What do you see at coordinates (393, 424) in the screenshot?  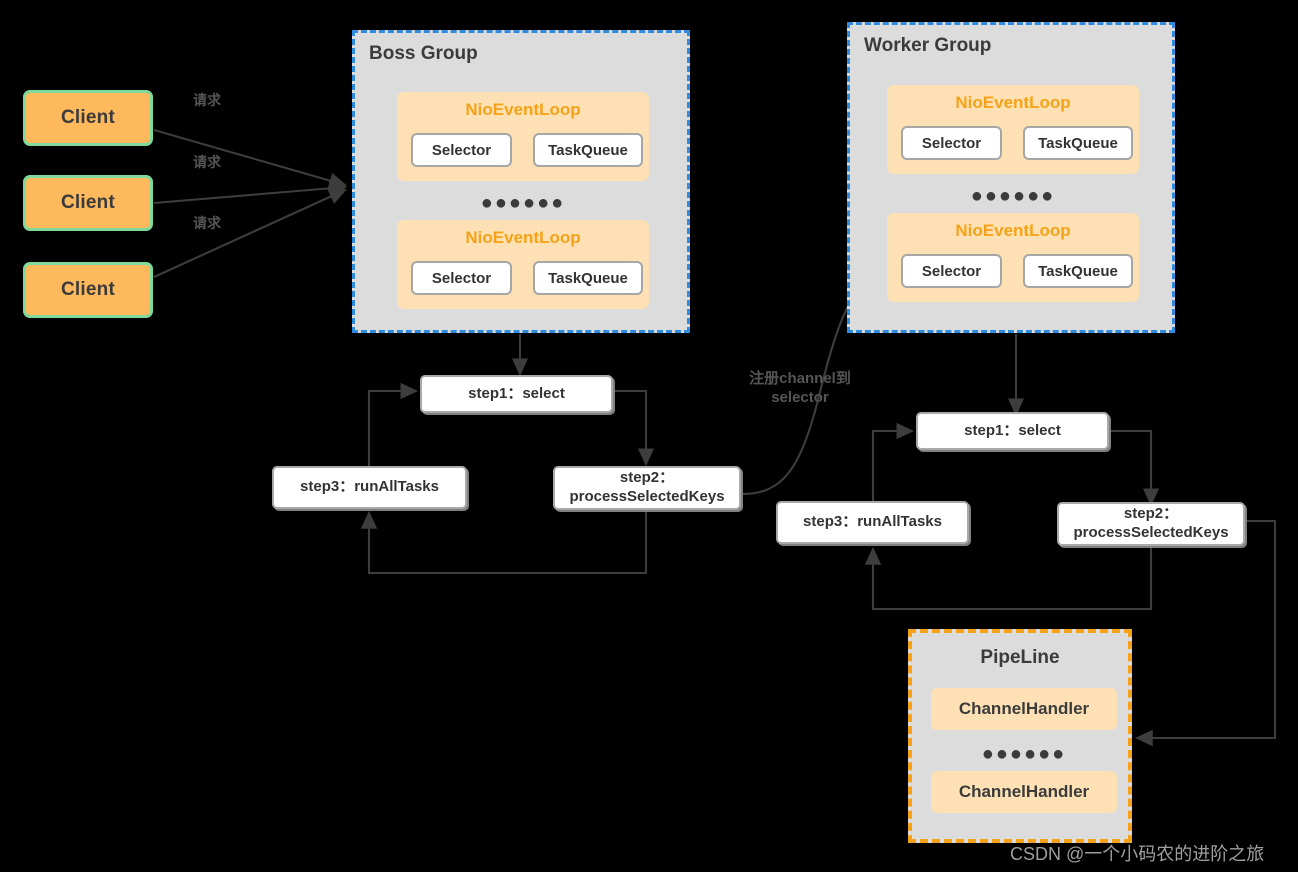 I see `wire-boss-step3-to-step1` at bounding box center [393, 424].